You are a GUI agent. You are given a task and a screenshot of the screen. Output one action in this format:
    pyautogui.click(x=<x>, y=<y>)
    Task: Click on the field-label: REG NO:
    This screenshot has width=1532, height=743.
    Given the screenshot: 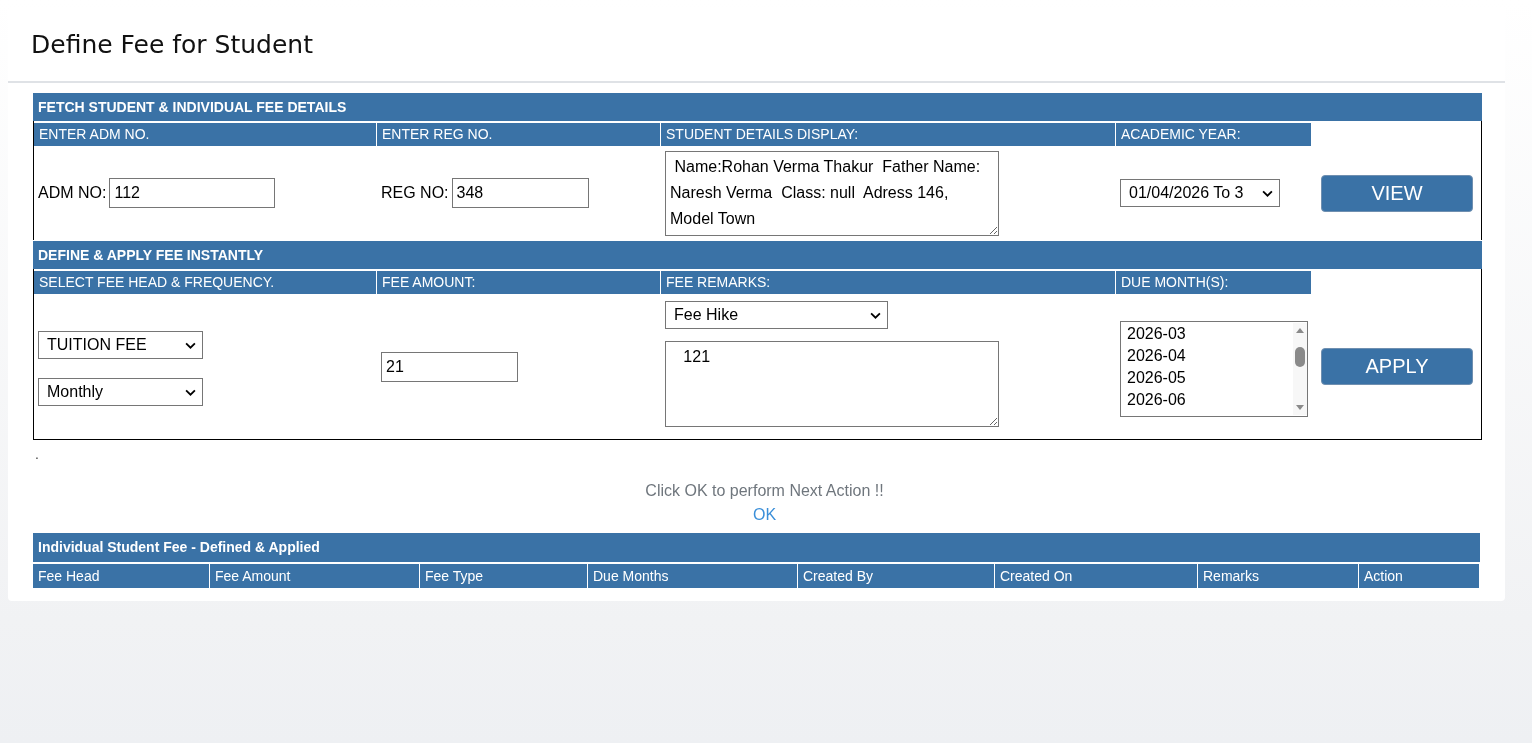 What is the action you would take?
    pyautogui.click(x=415, y=193)
    